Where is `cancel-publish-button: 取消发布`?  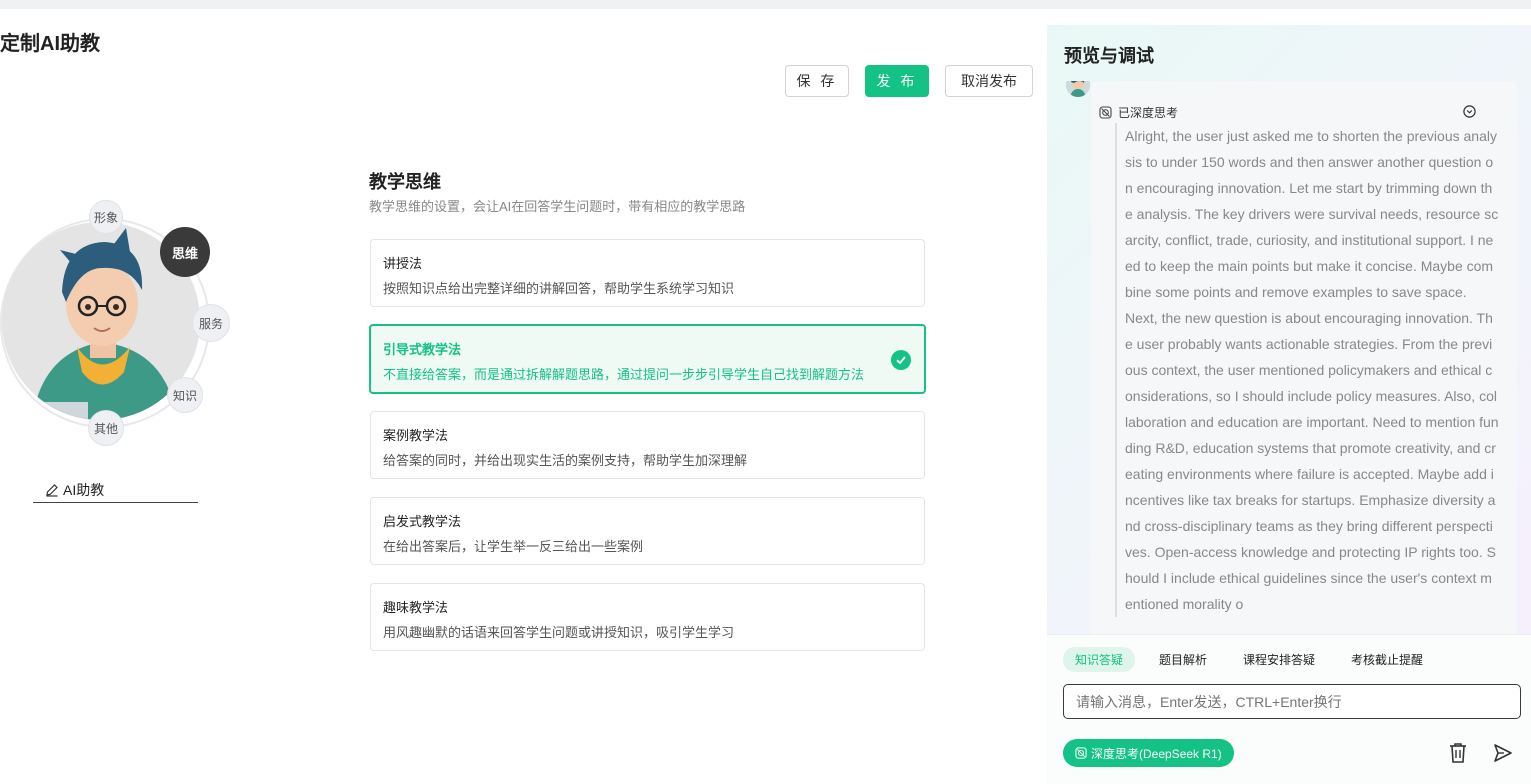 cancel-publish-button: 取消发布 is located at coordinates (989, 81).